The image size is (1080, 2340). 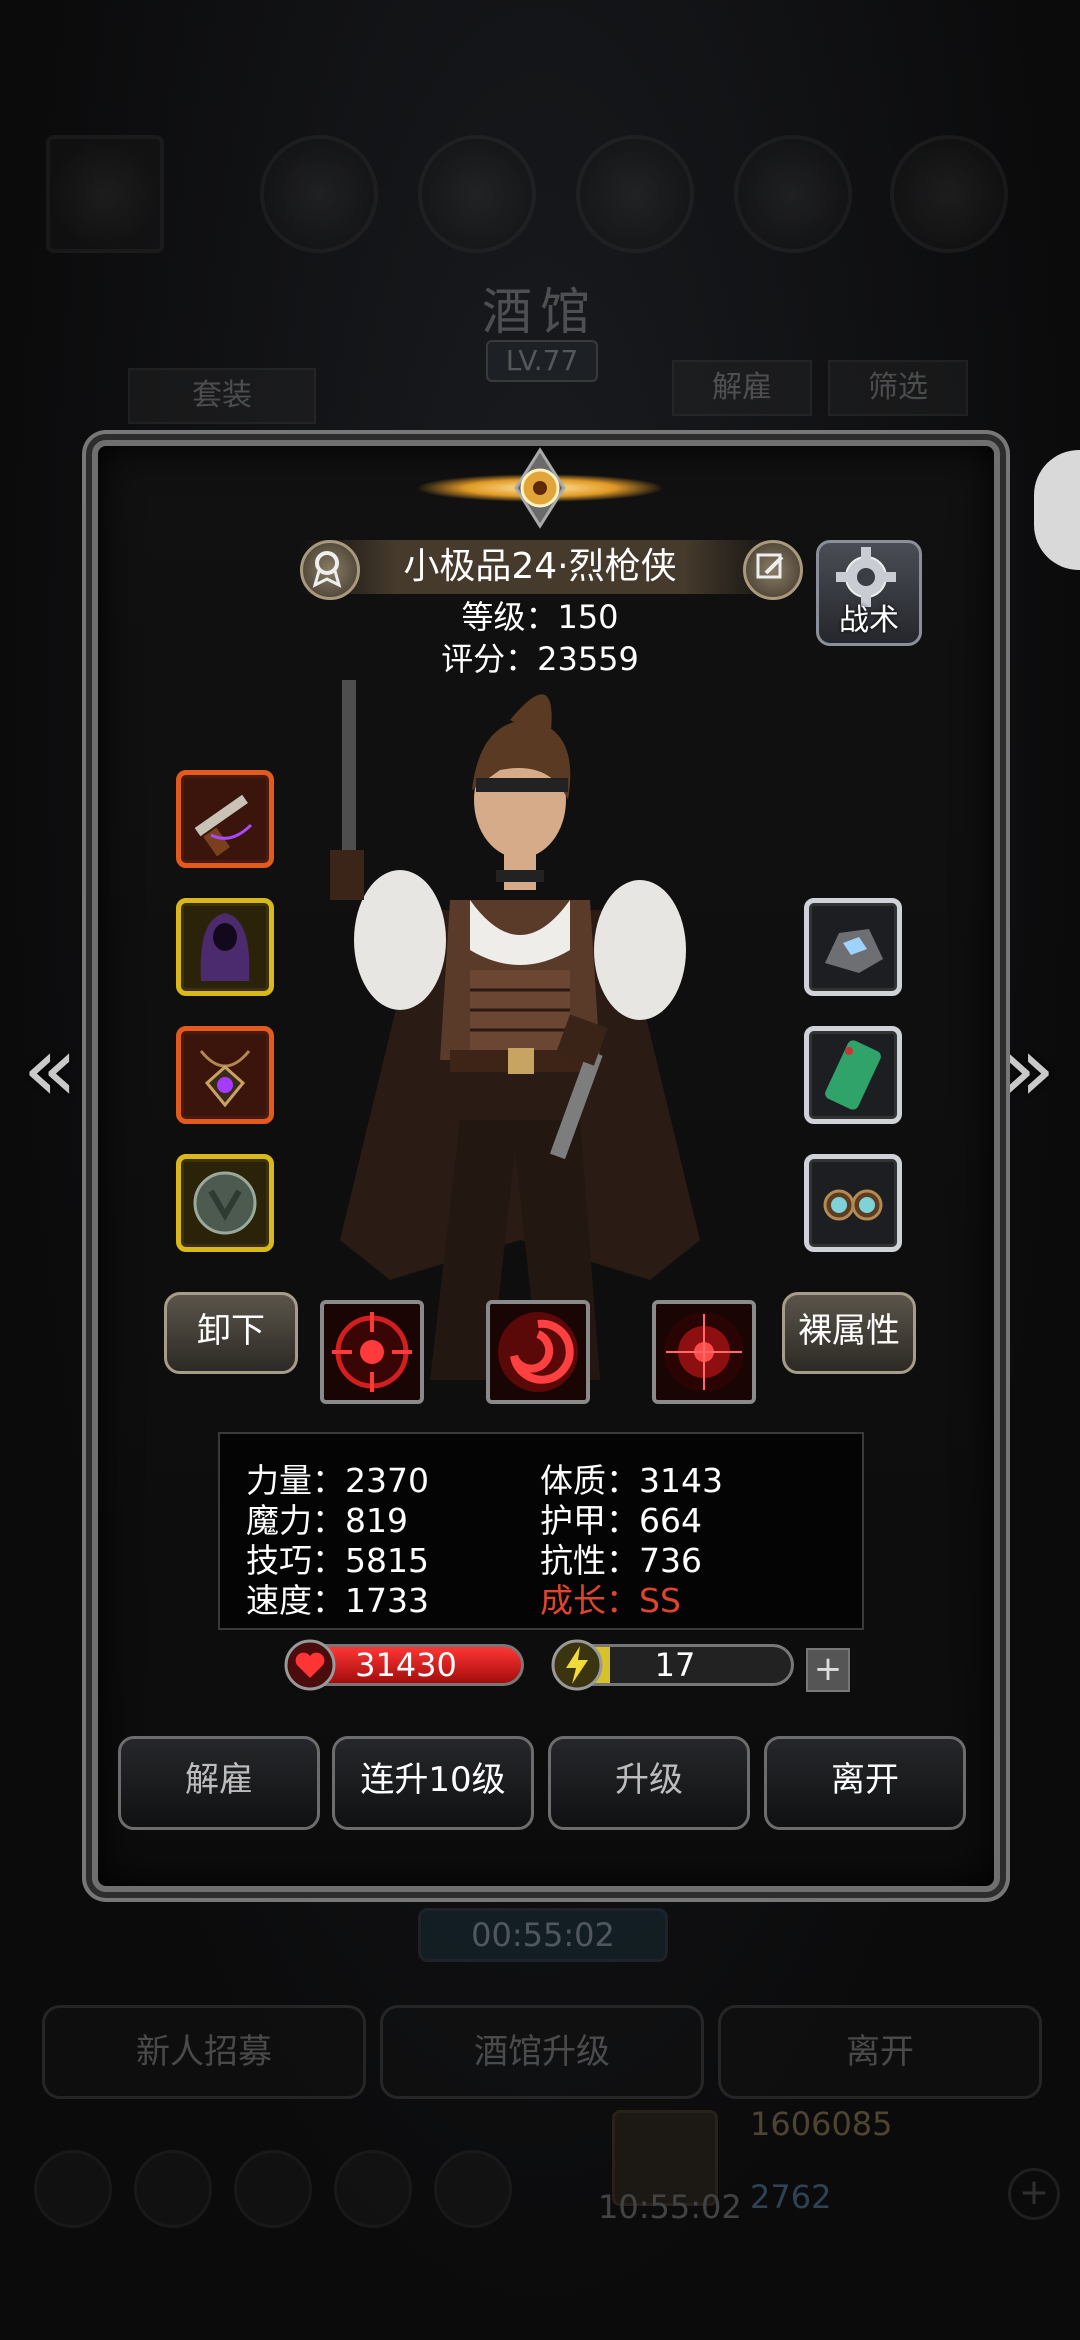 I want to click on set-button: 套装, so click(x=222, y=396).